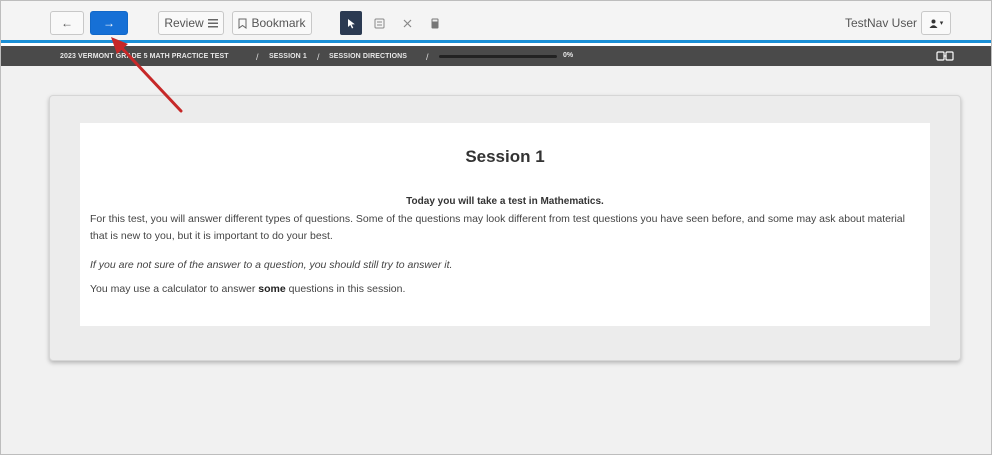 The height and width of the screenshot is (455, 992). Describe the element at coordinates (505, 156) in the screenshot. I see `page-title: Session 1` at that location.